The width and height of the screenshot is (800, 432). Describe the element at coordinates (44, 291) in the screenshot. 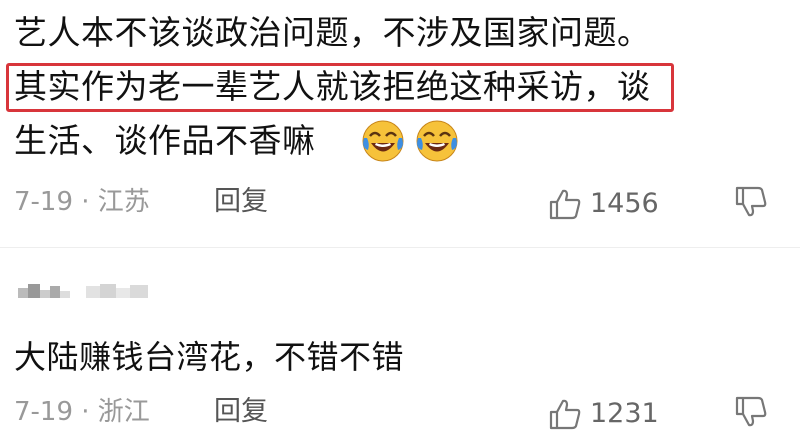

I see `blurred-avatar` at that location.